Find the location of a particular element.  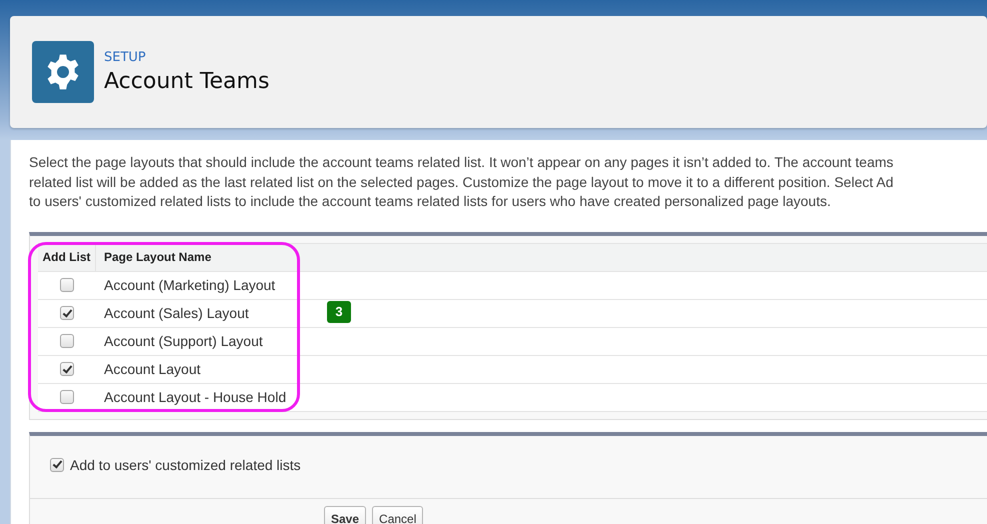

save-button: Save is located at coordinates (345, 515).